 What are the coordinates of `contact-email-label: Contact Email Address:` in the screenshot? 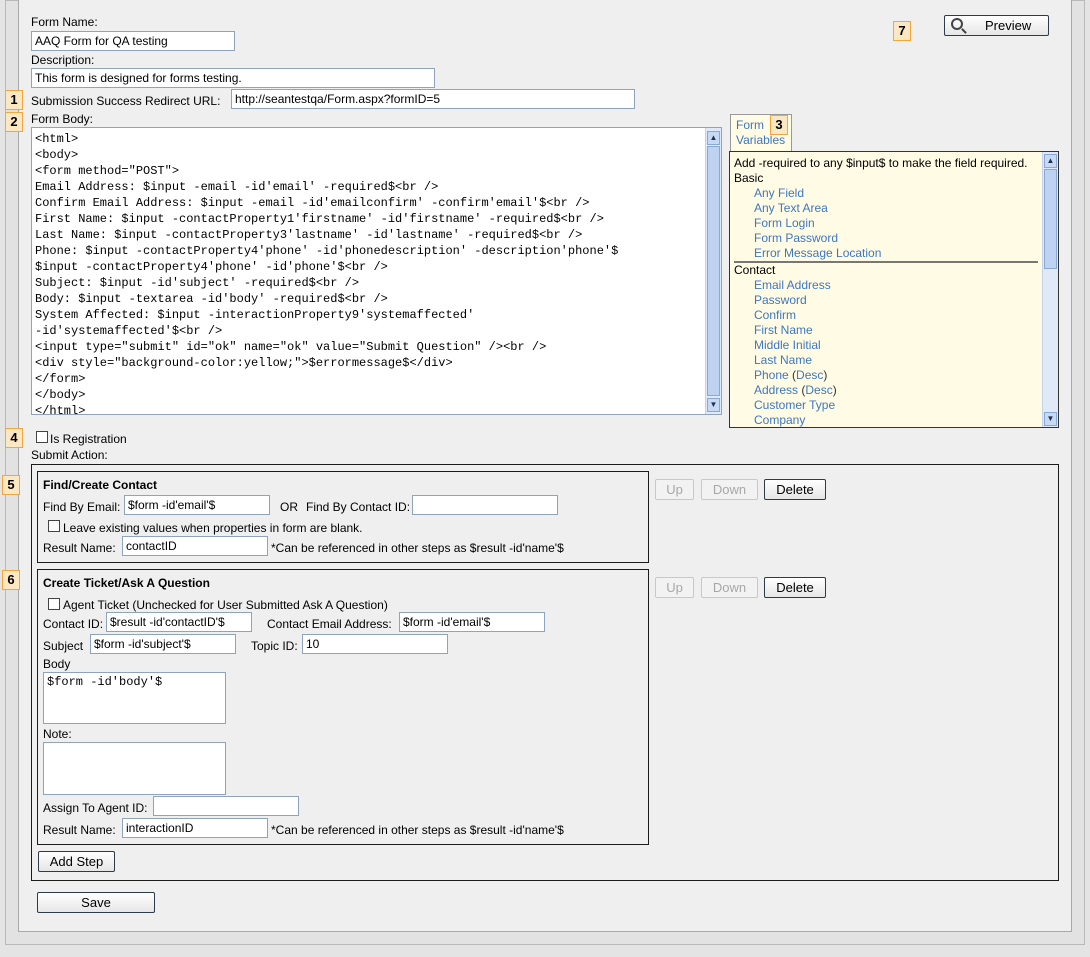 It's located at (329, 624).